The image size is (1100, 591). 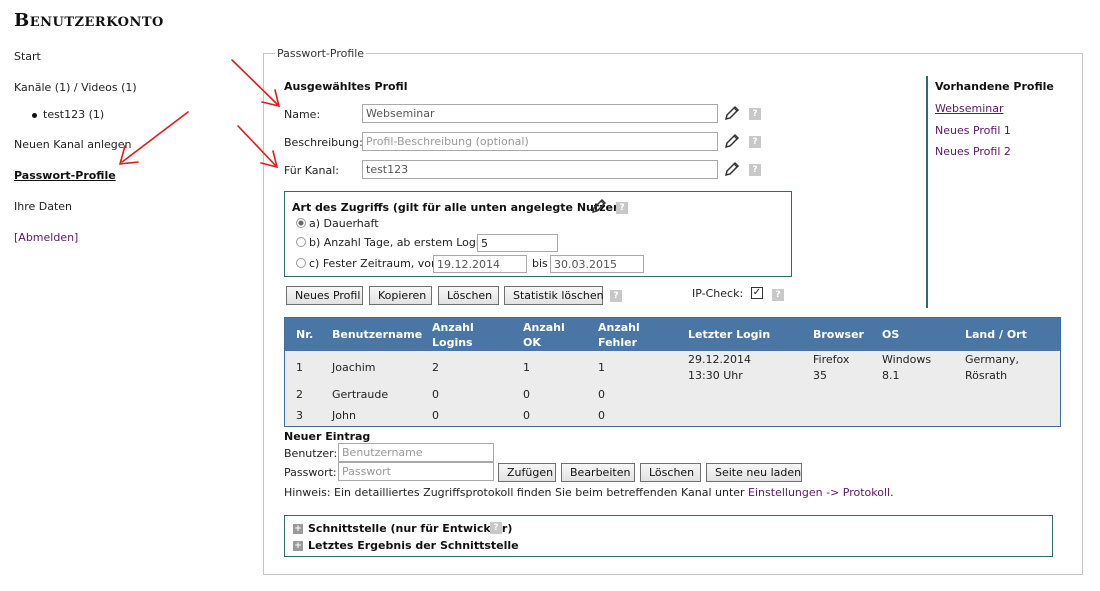 I want to click on col-ok: Anzahl OK, so click(x=544, y=335).